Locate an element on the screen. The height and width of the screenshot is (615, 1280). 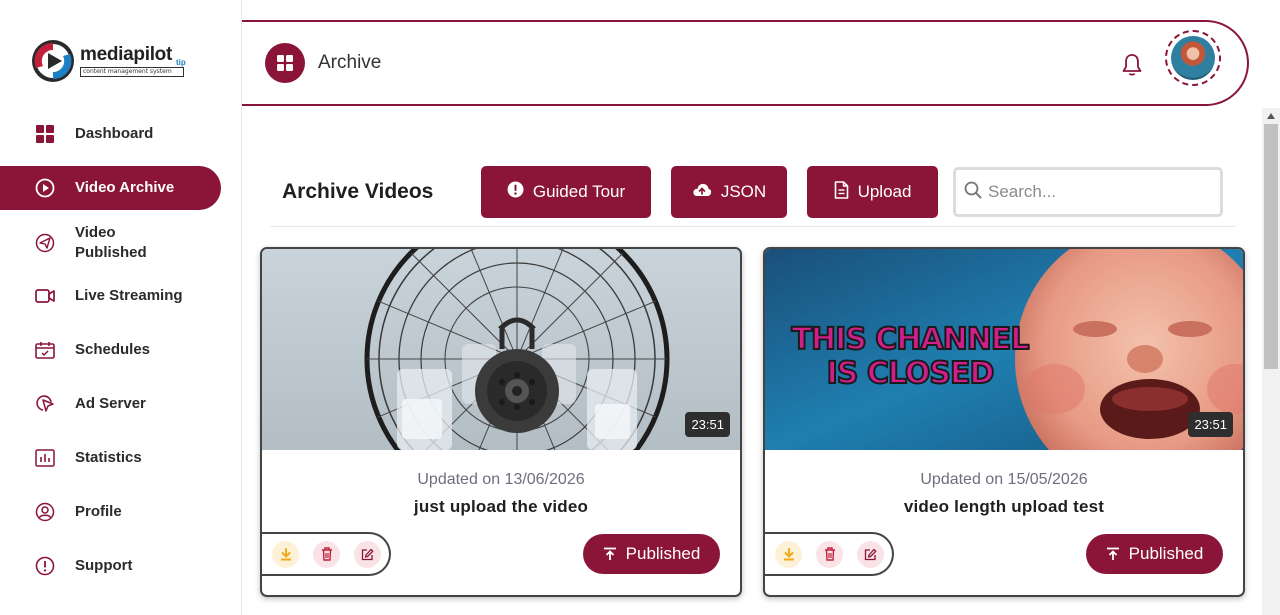
avatar is located at coordinates (1193, 58).